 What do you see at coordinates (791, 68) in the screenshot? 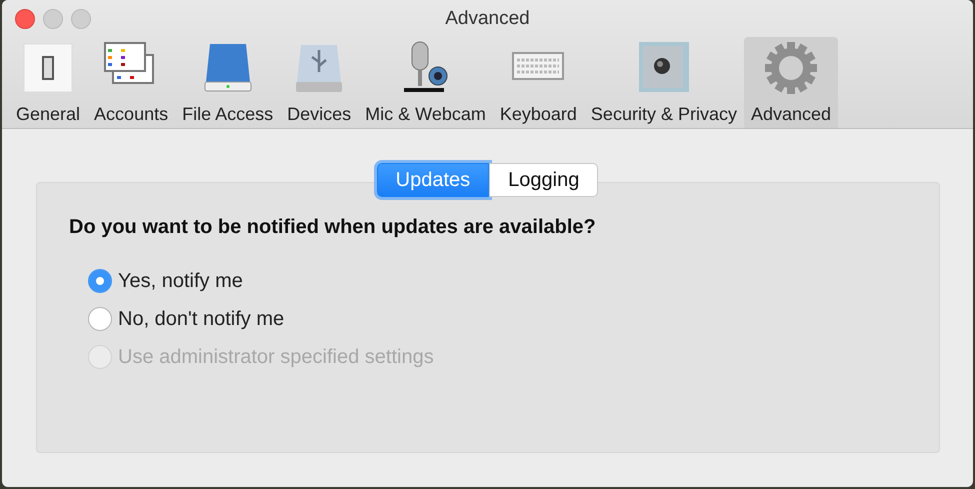
I see `gear-icon` at bounding box center [791, 68].